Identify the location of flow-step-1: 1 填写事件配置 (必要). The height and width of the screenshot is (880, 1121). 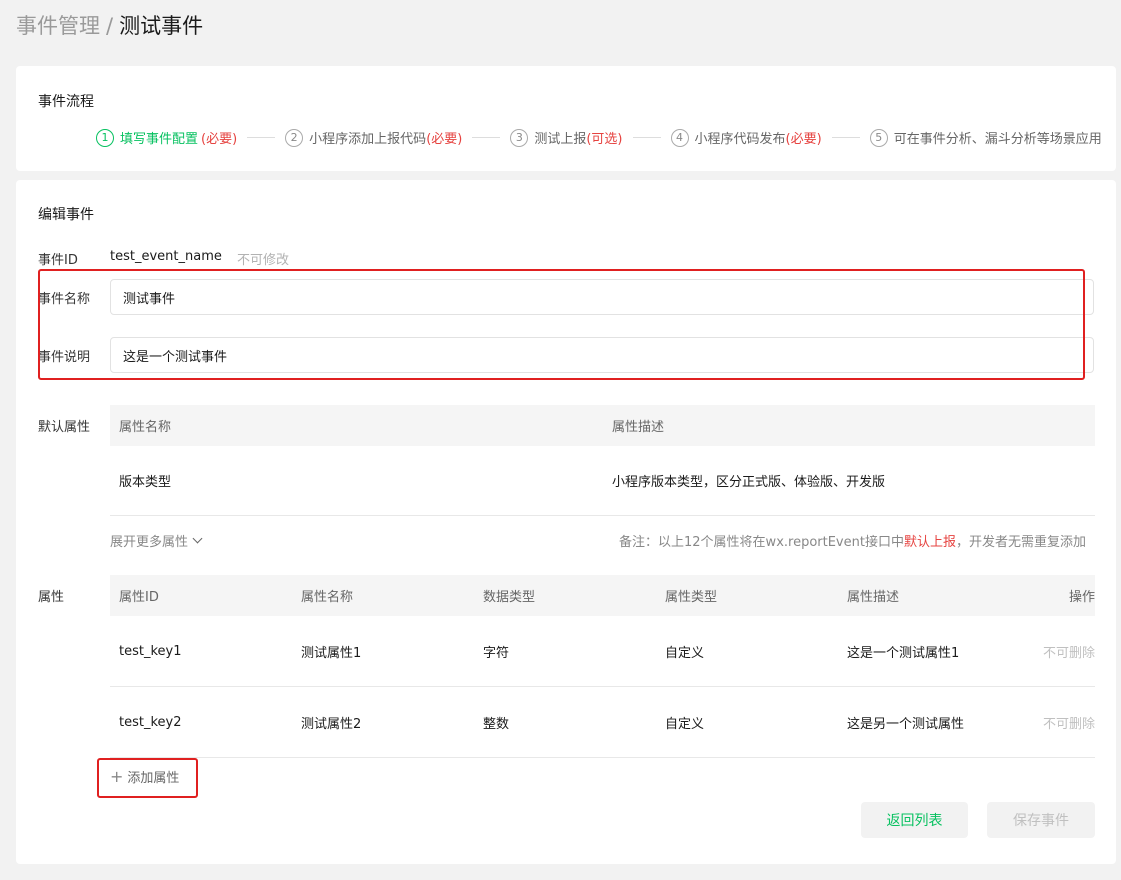
(166, 137).